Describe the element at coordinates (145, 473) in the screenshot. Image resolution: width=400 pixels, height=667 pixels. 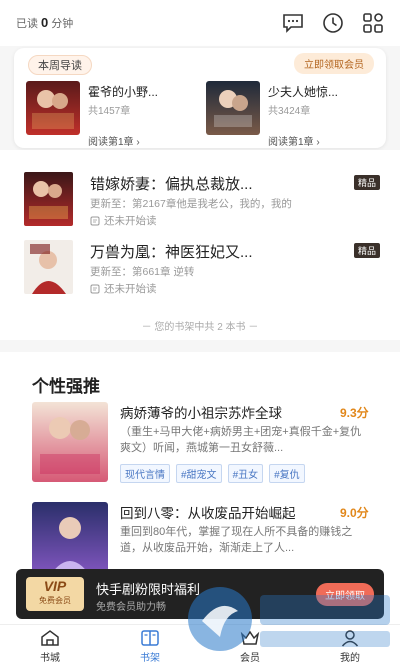
I see `book-tag: 现代言情` at that location.